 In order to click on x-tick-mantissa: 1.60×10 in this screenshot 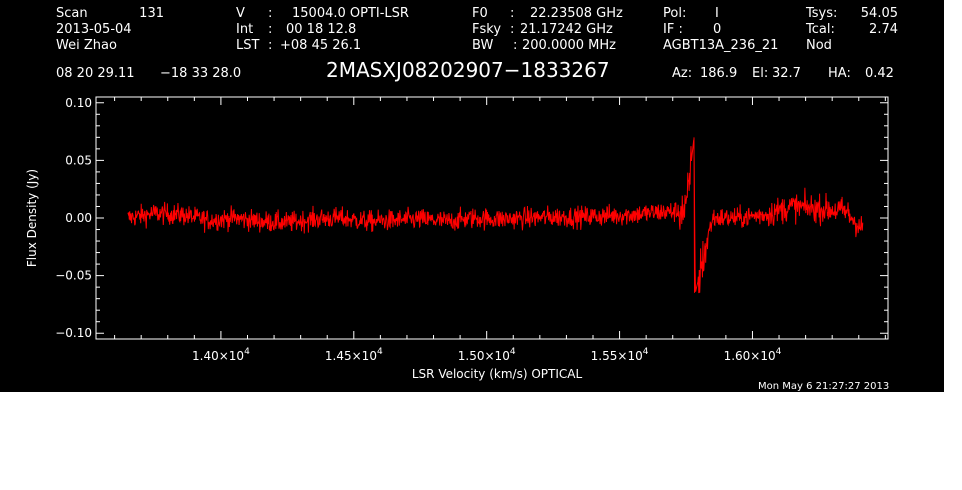, I will do `click(750, 356)`.